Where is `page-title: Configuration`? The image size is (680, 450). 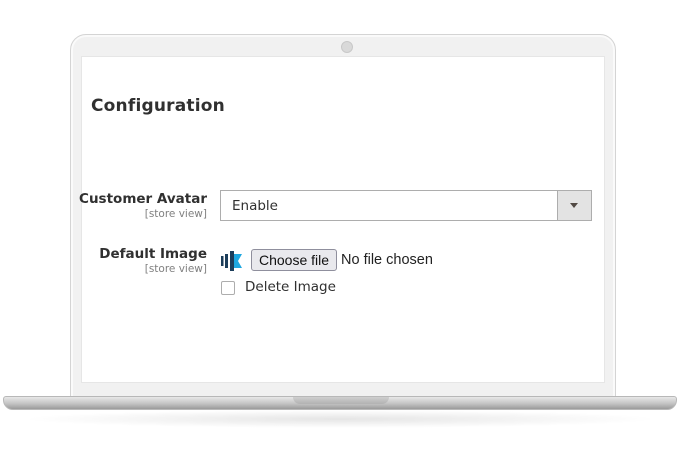
page-title: Configuration is located at coordinates (158, 106).